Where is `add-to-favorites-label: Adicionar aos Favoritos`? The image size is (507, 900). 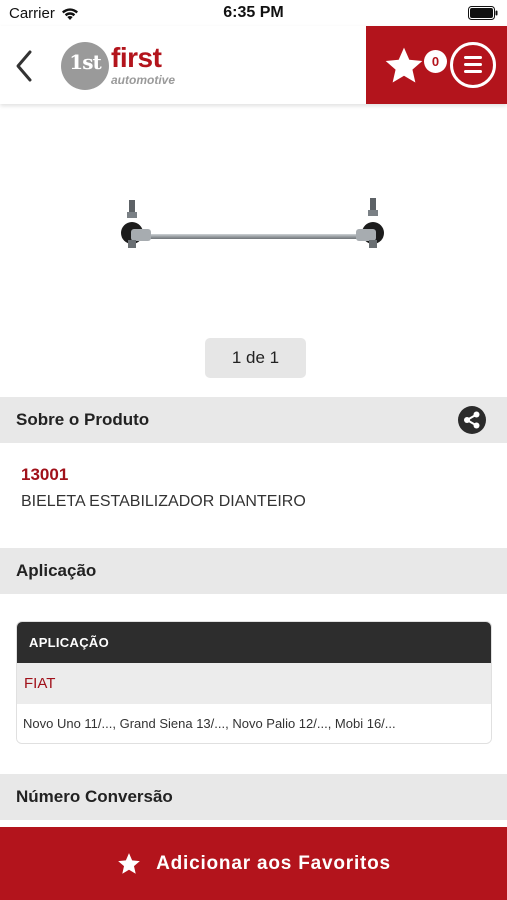
add-to-favorites-label: Adicionar aos Favoritos is located at coordinates (273, 863).